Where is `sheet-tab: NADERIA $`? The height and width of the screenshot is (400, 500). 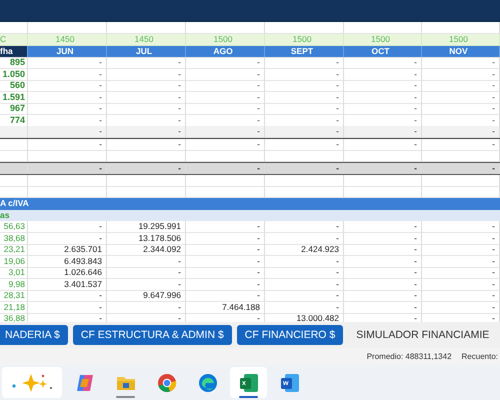
sheet-tab: NADERIA $ is located at coordinates (34, 335).